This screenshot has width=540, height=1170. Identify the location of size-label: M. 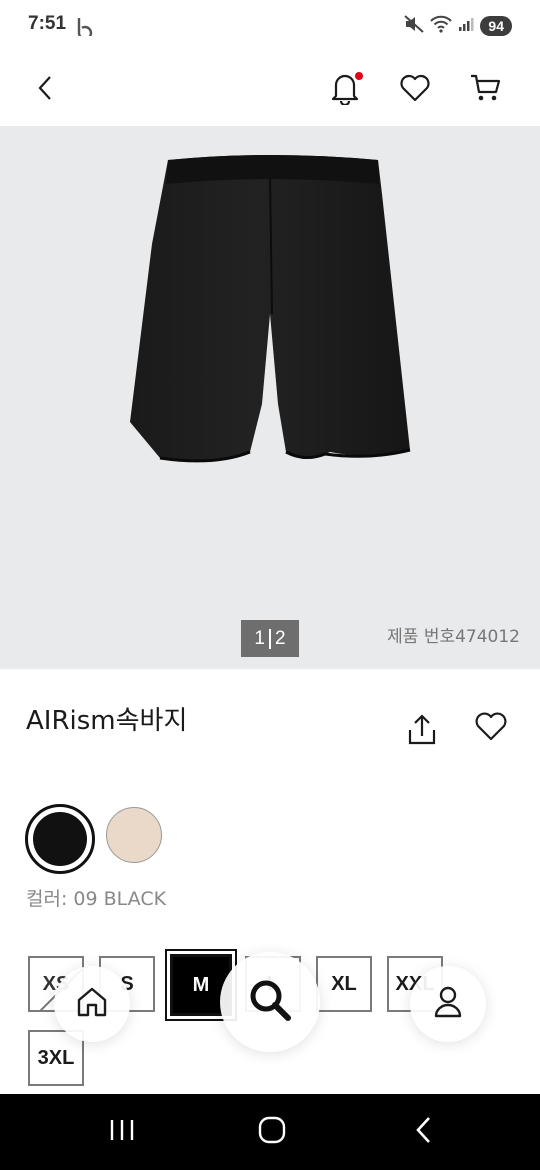
(201, 984).